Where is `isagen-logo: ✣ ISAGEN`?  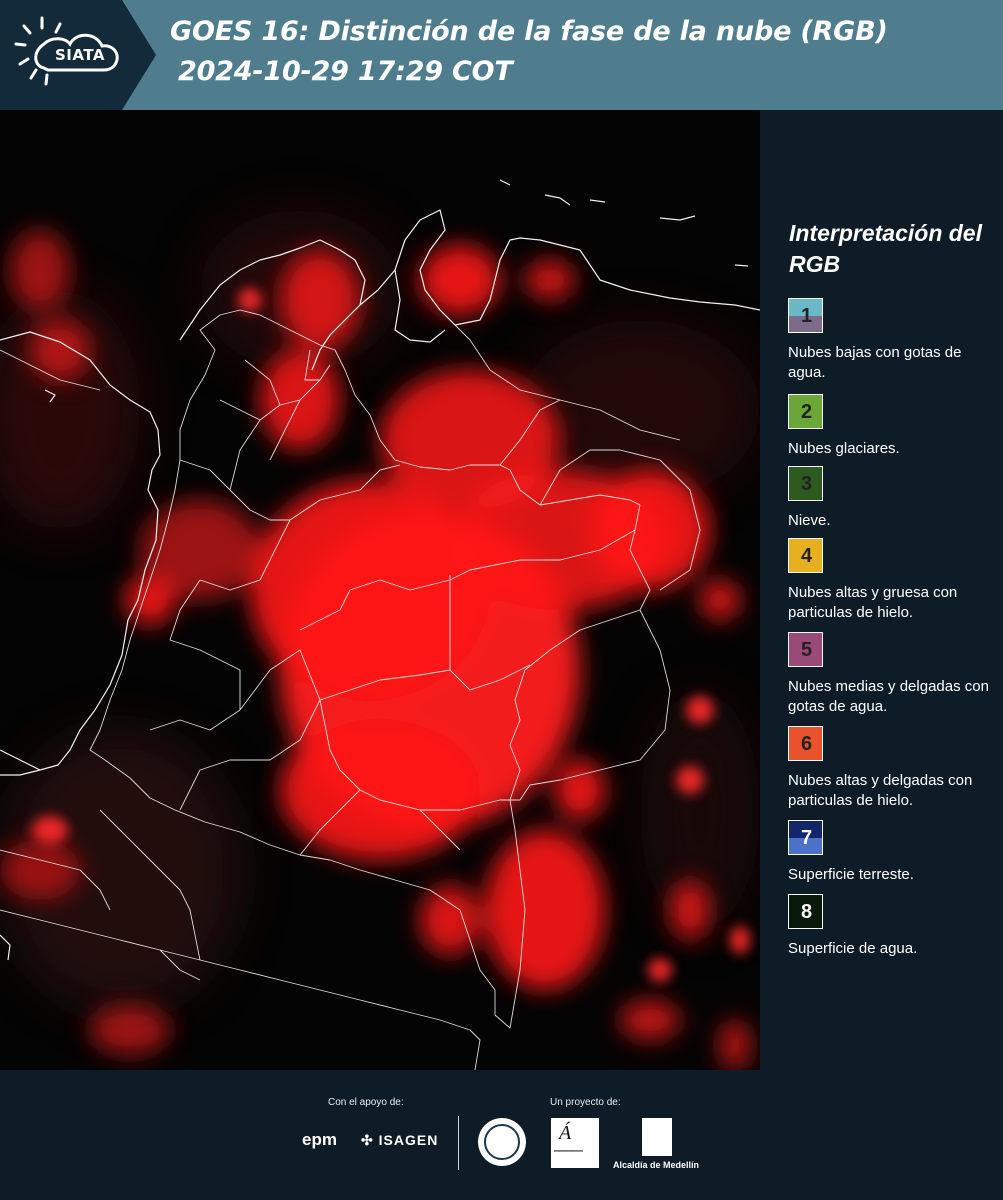
isagen-logo: ✣ ISAGEN is located at coordinates (399, 1140).